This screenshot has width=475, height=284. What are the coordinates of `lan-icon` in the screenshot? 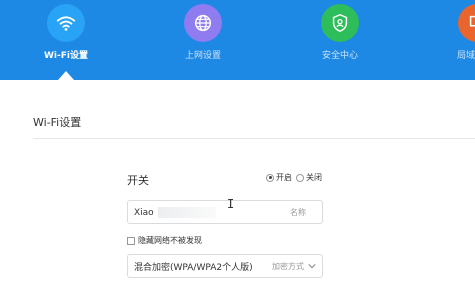 It's located at (466, 23).